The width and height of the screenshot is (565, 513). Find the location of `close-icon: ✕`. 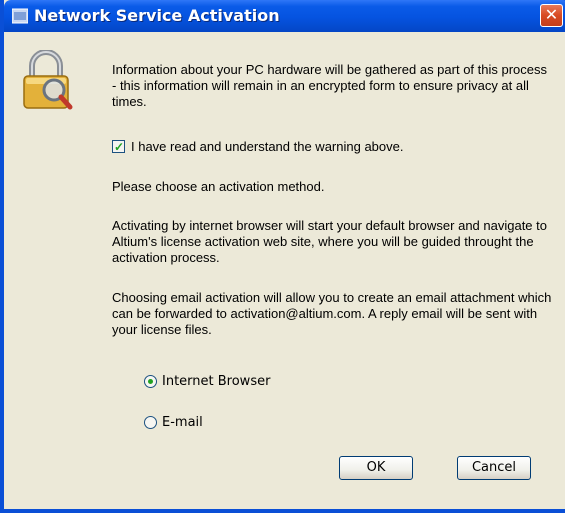

close-icon: ✕ is located at coordinates (551, 14).